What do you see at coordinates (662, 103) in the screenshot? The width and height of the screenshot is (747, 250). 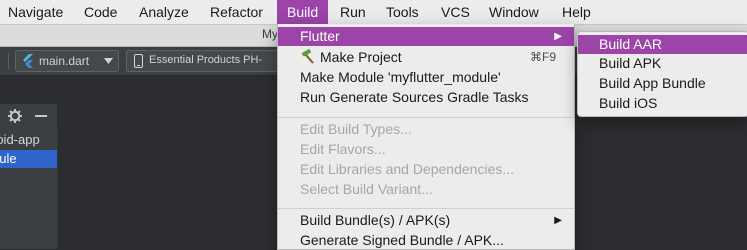 I see `submenu-item-build-ios: Build iOS` at bounding box center [662, 103].